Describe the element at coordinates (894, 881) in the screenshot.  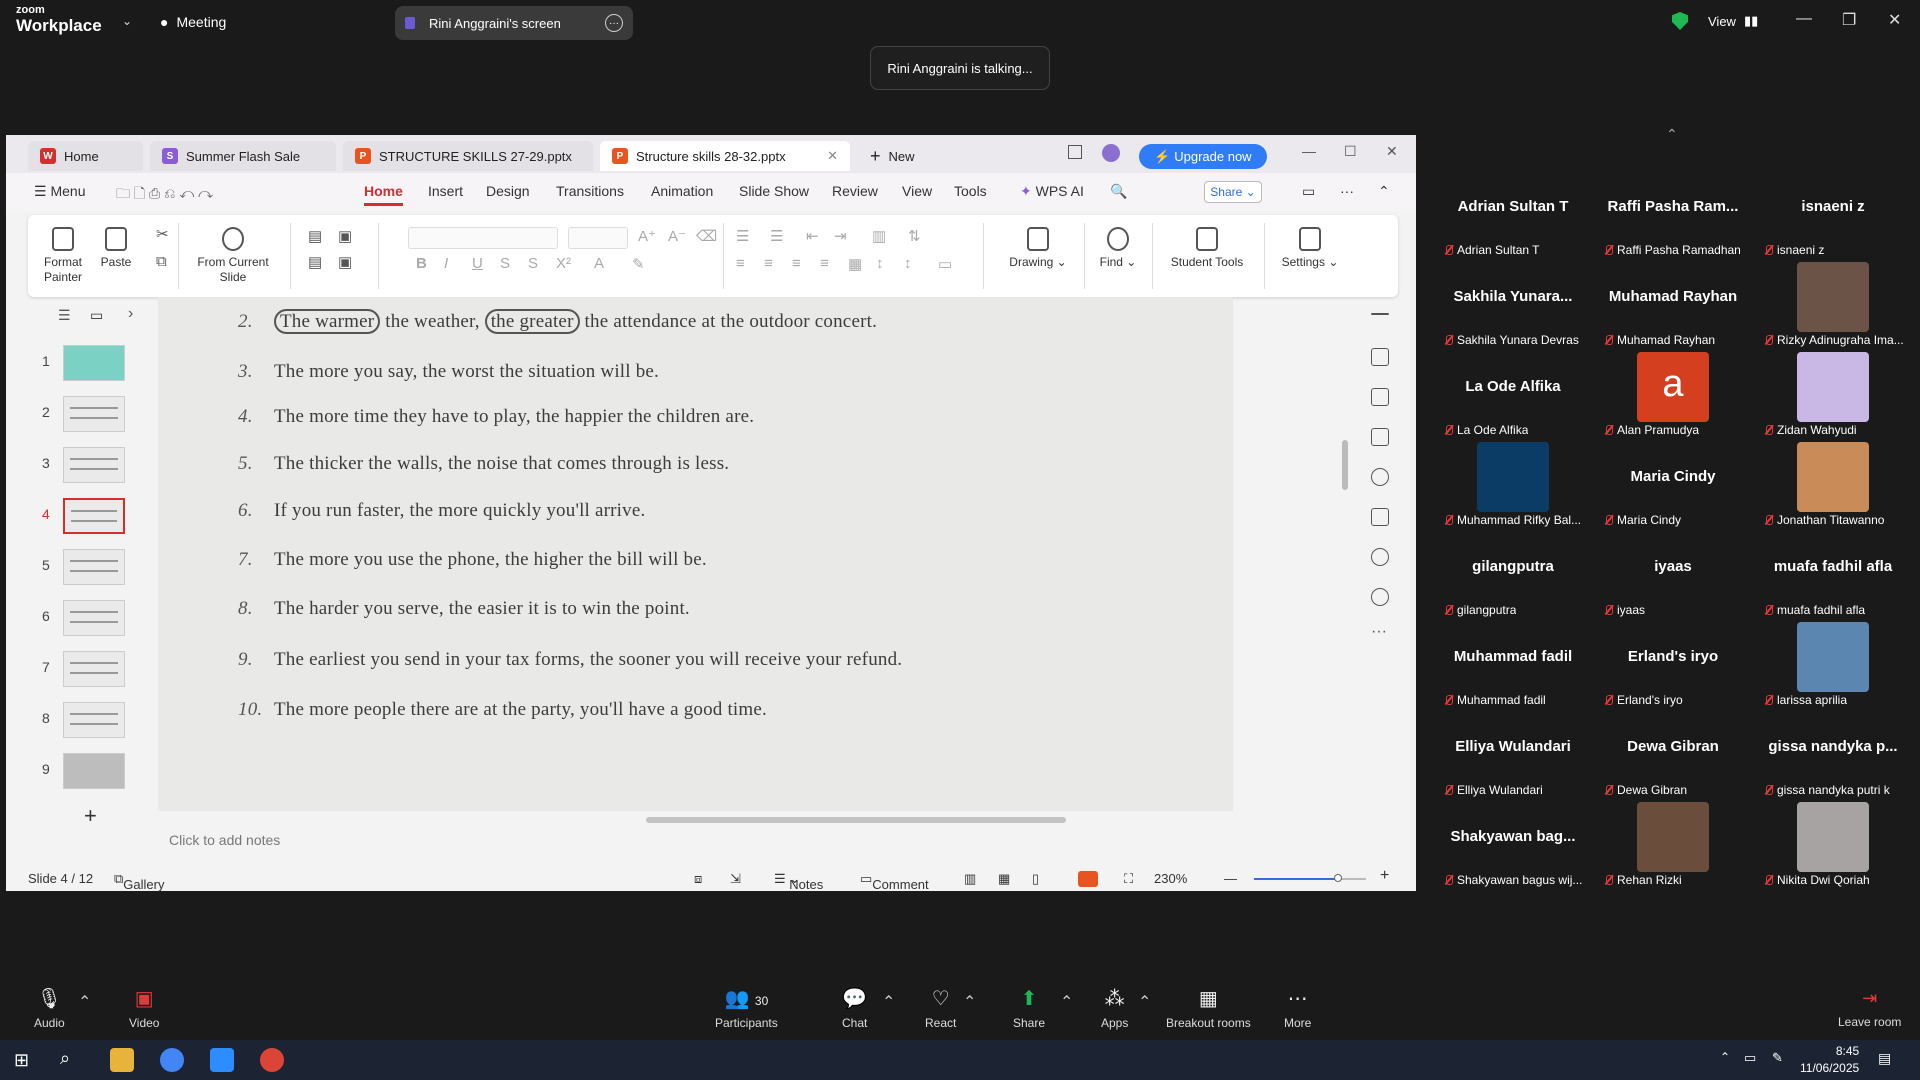
I see `comment-button: ▭ Comment` at that location.